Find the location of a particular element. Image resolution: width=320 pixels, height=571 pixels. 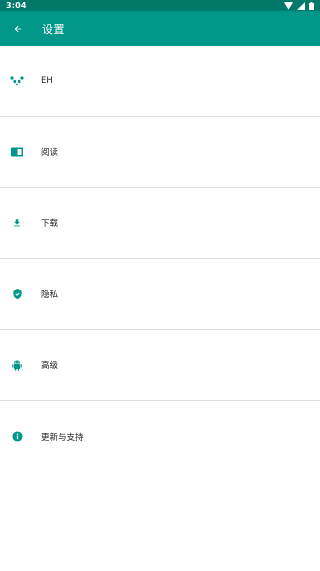

settings-item-download: 下载 is located at coordinates (160, 223).